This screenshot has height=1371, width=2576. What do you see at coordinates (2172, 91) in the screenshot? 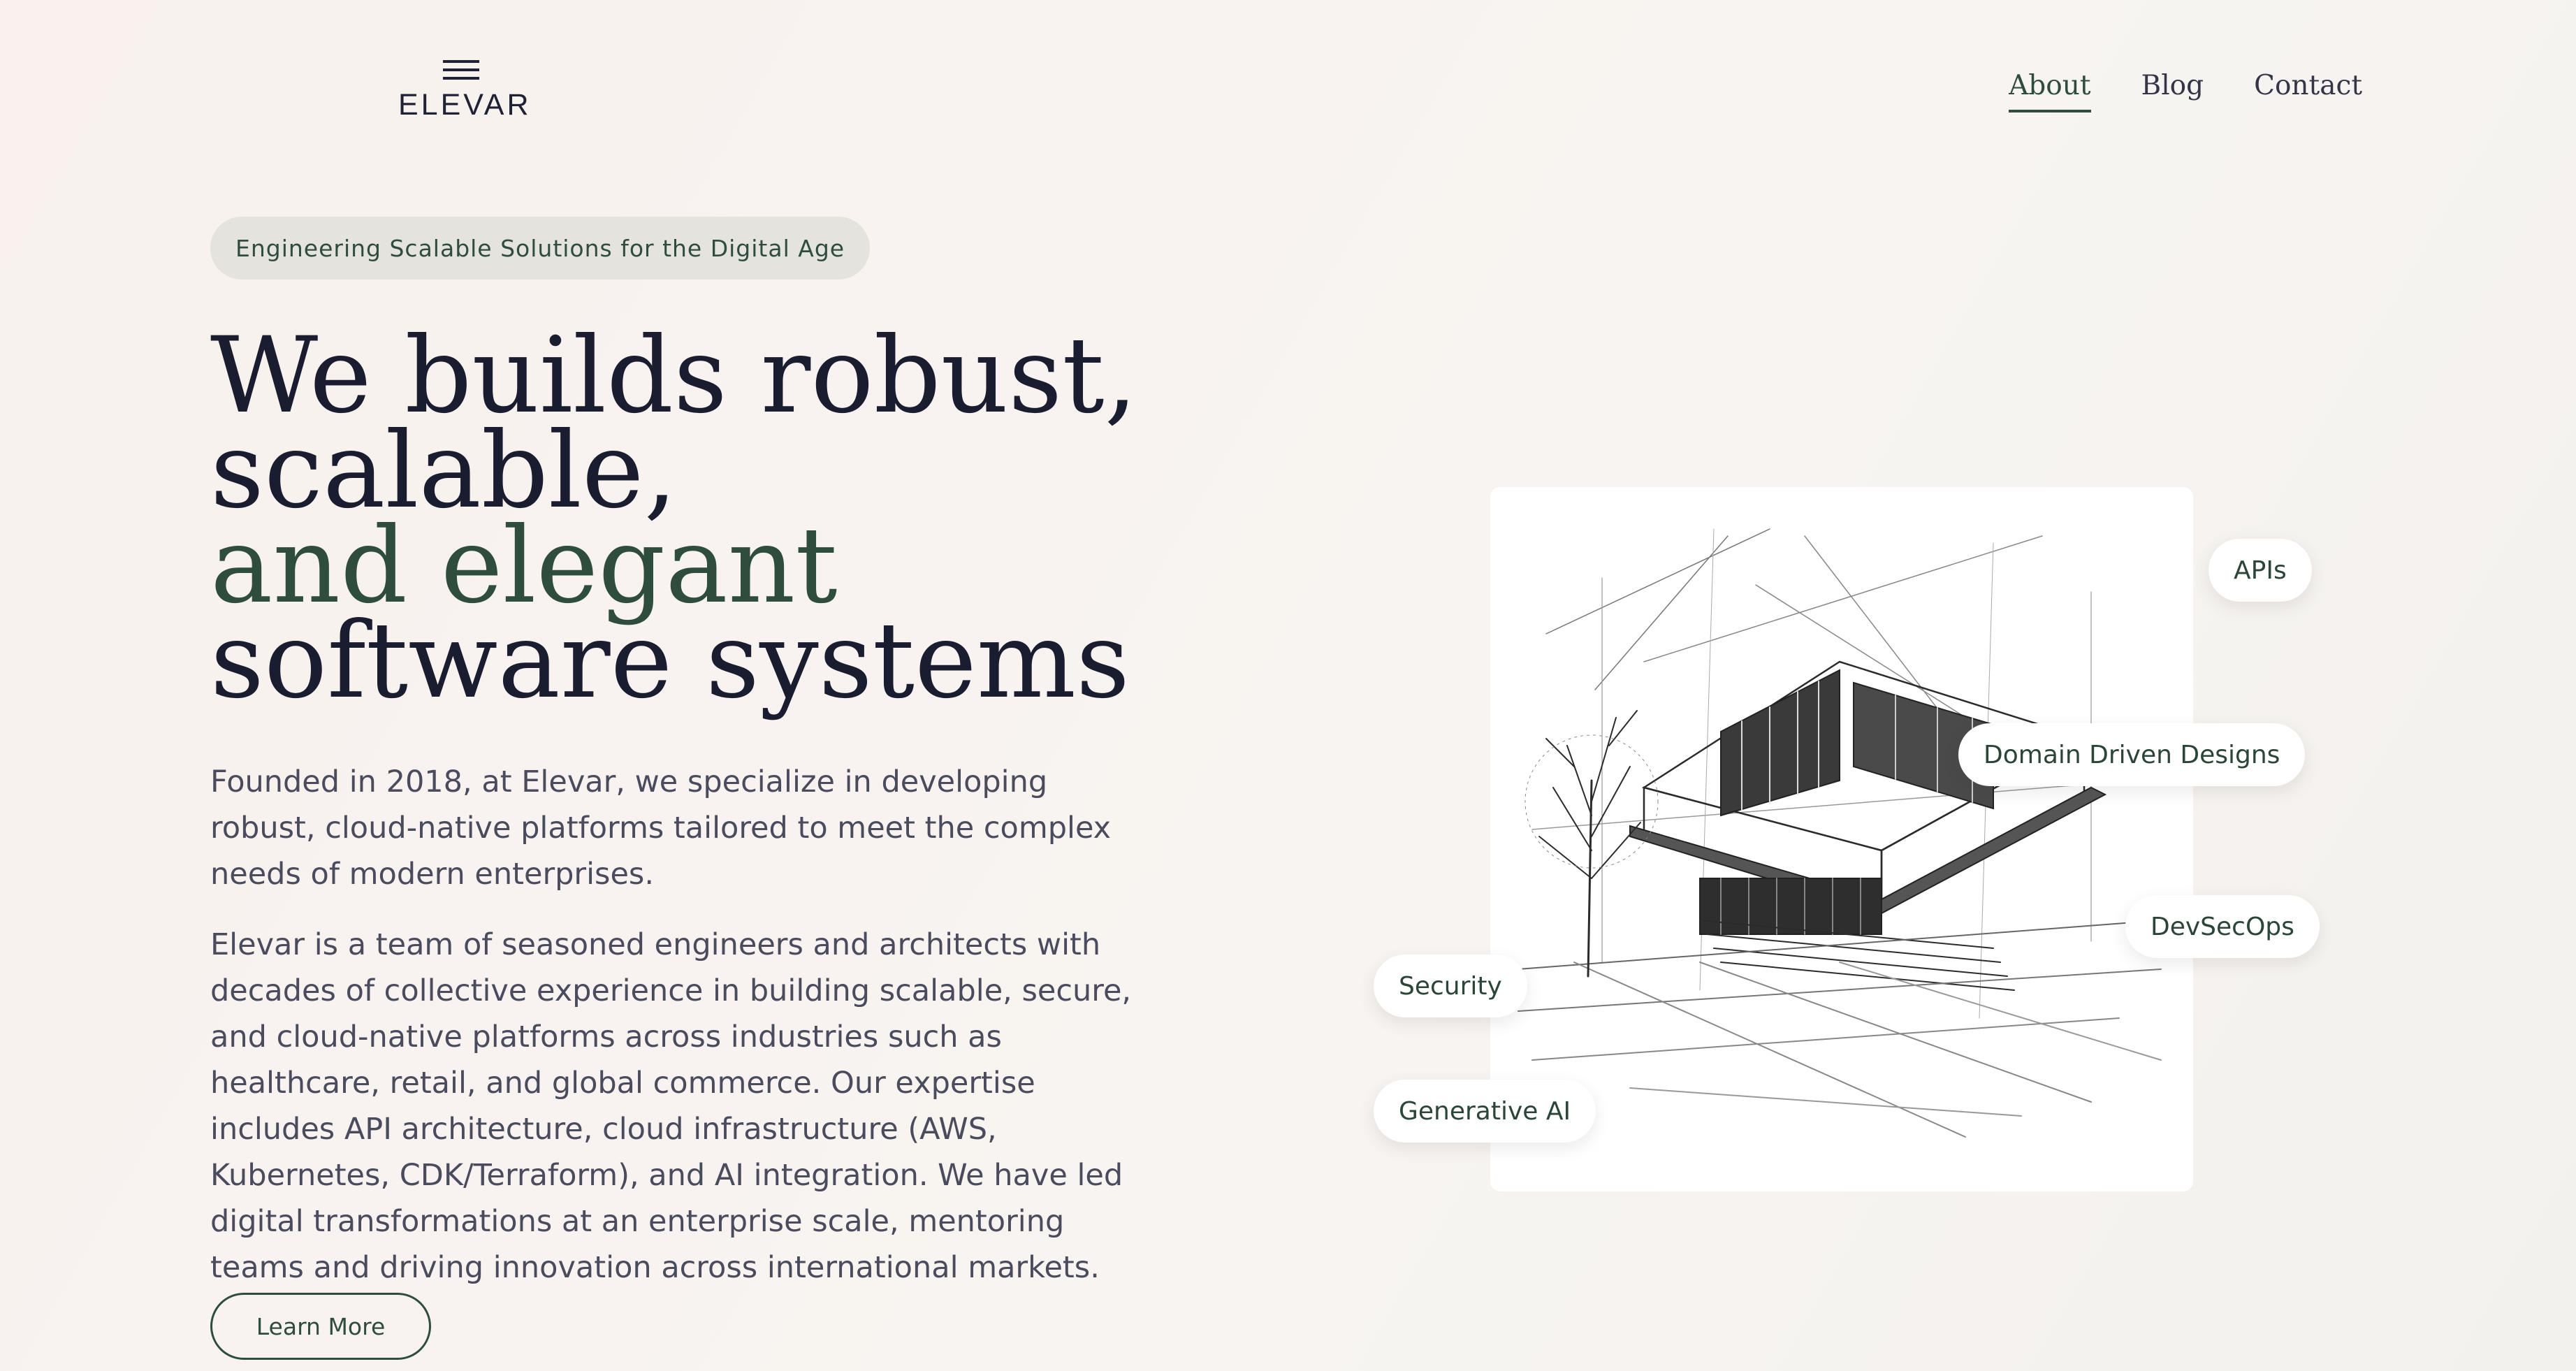
I see `nav-link-blog: Blog` at bounding box center [2172, 91].